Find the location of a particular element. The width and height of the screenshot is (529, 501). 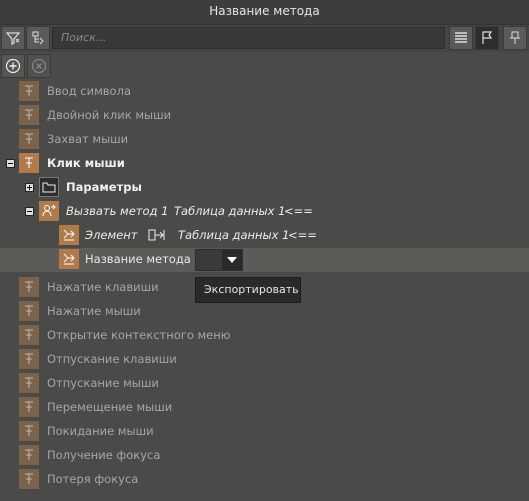

tree-item-label: Клик мыши is located at coordinates (86, 163).